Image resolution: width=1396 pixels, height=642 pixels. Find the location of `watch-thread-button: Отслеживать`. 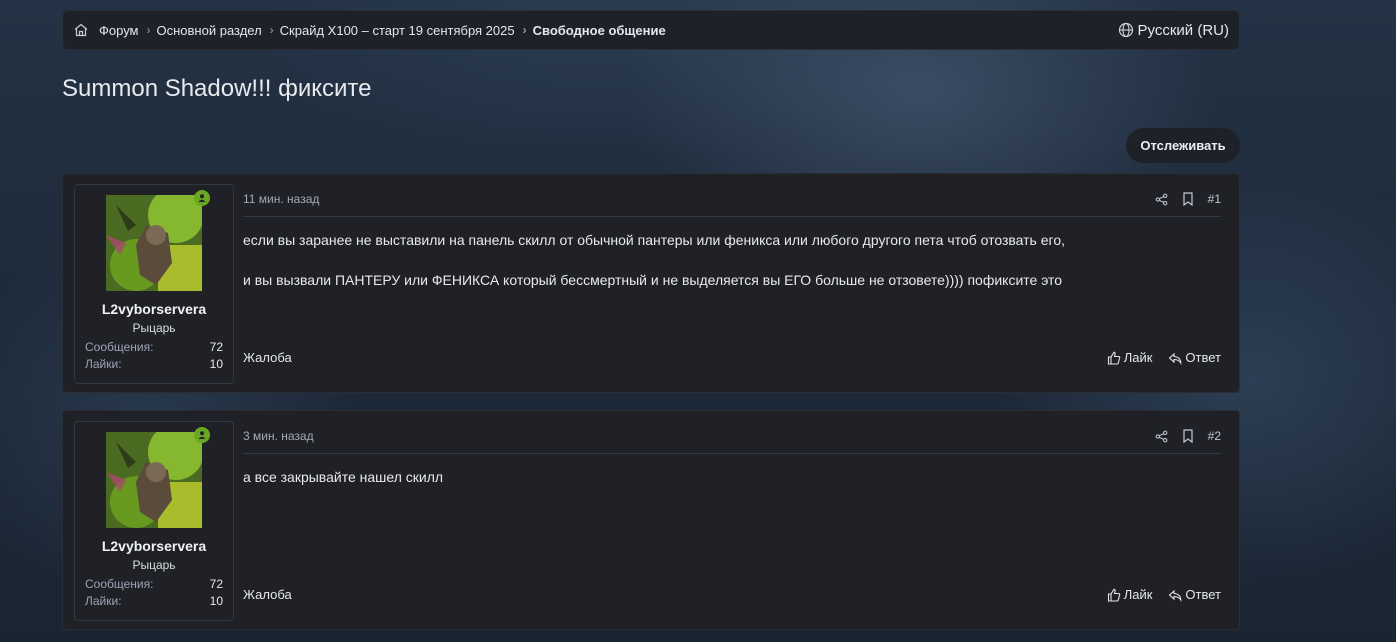

watch-thread-button: Отслеживать is located at coordinates (1183, 145).